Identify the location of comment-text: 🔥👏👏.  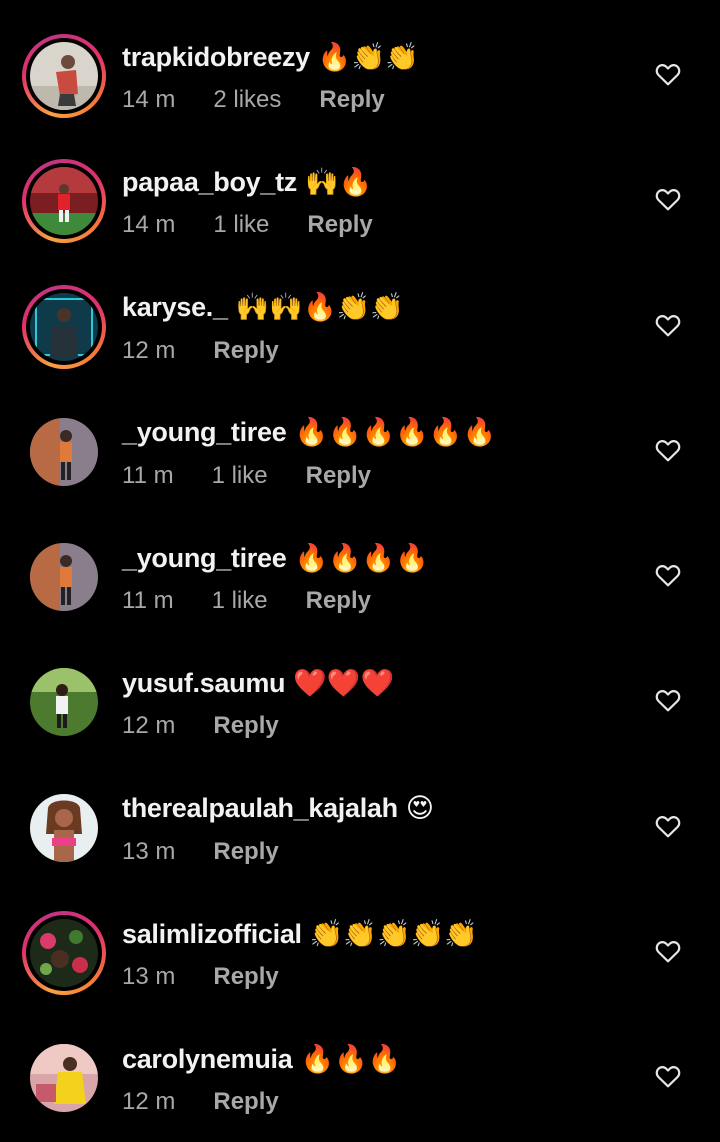
(368, 57).